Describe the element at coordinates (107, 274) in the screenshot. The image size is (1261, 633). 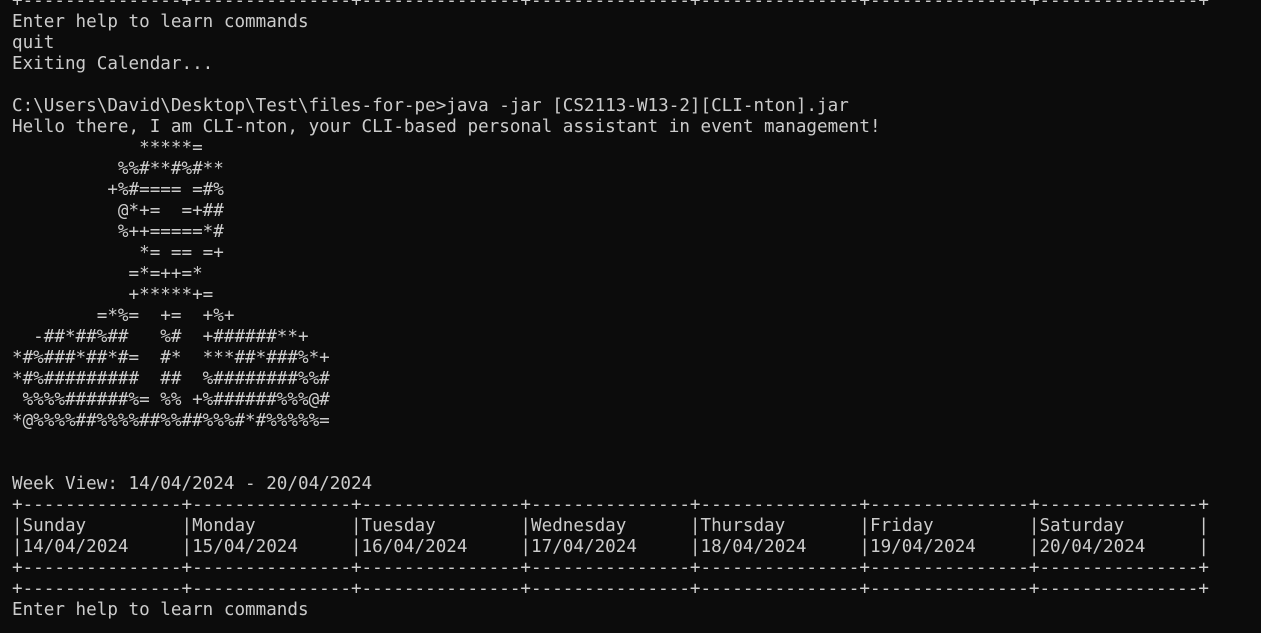
I see `ascii-art-line: =*=++=*` at that location.